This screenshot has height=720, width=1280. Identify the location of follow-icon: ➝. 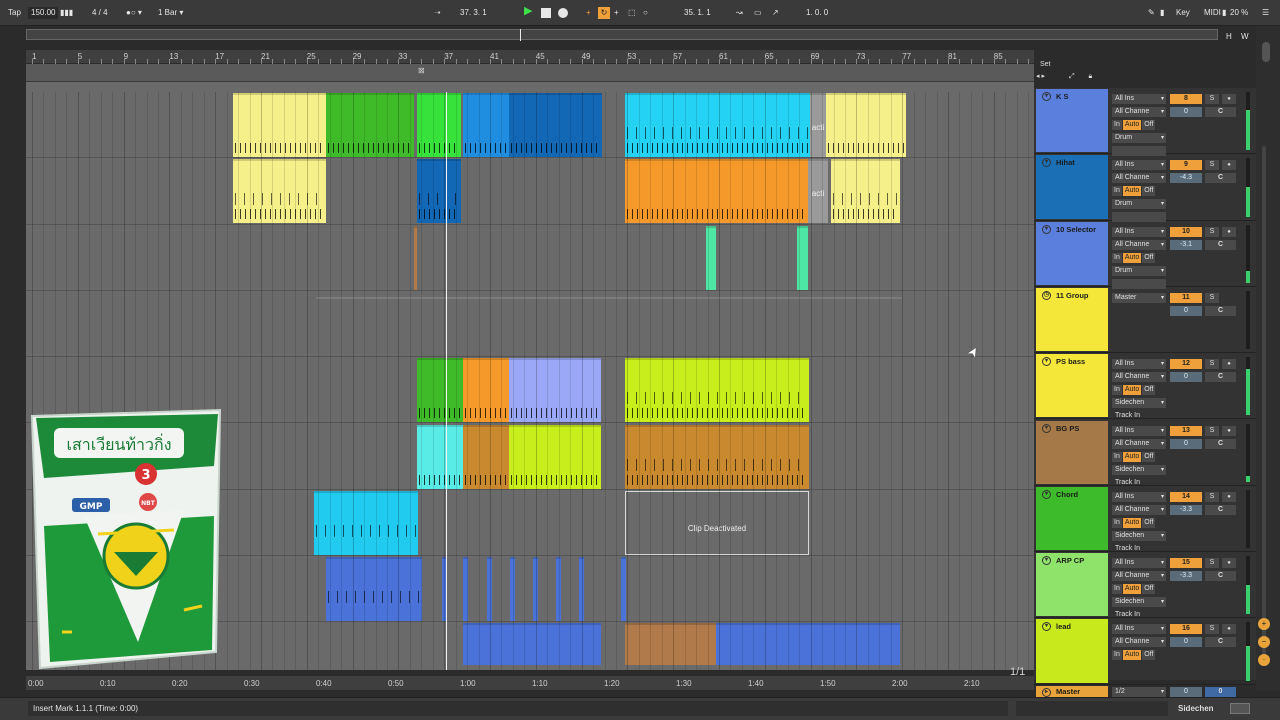
(437, 13).